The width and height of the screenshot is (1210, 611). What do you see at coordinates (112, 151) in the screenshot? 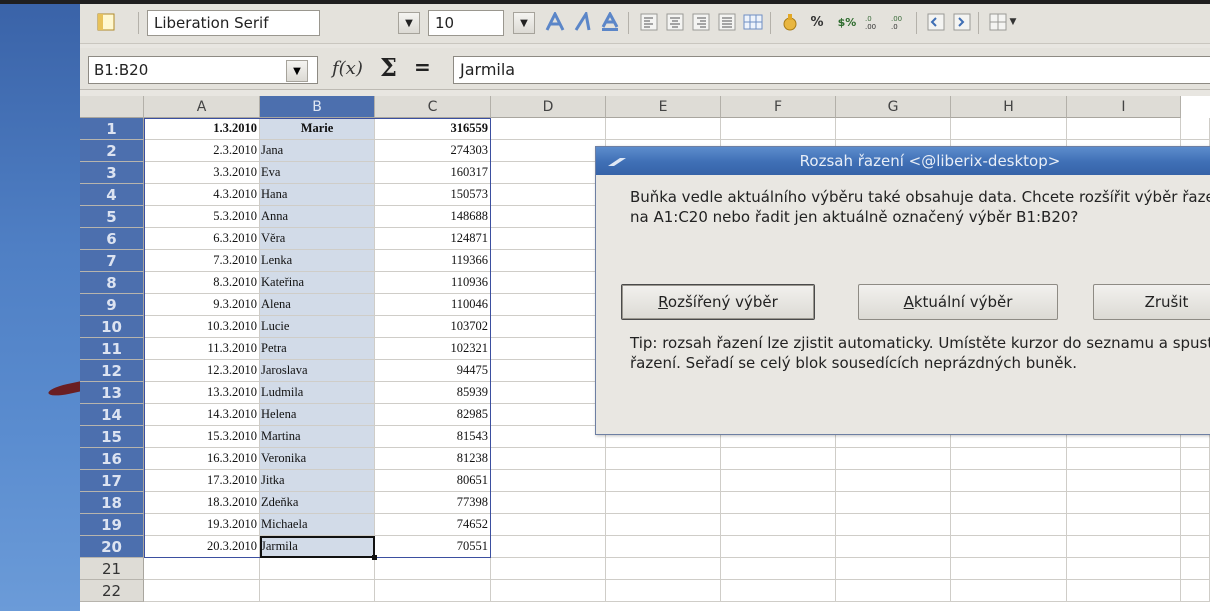
I see `row-header-2: 2` at bounding box center [112, 151].